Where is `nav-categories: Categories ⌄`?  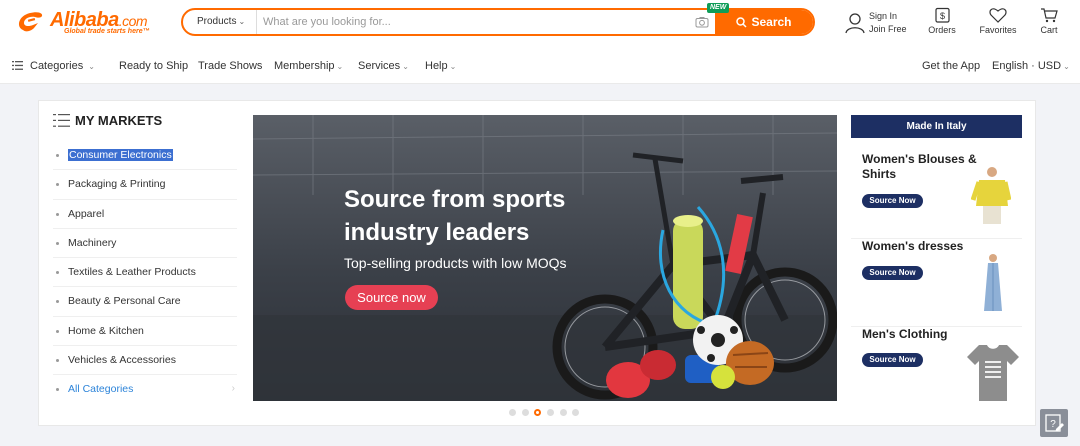 nav-categories: Categories ⌄ is located at coordinates (62, 66).